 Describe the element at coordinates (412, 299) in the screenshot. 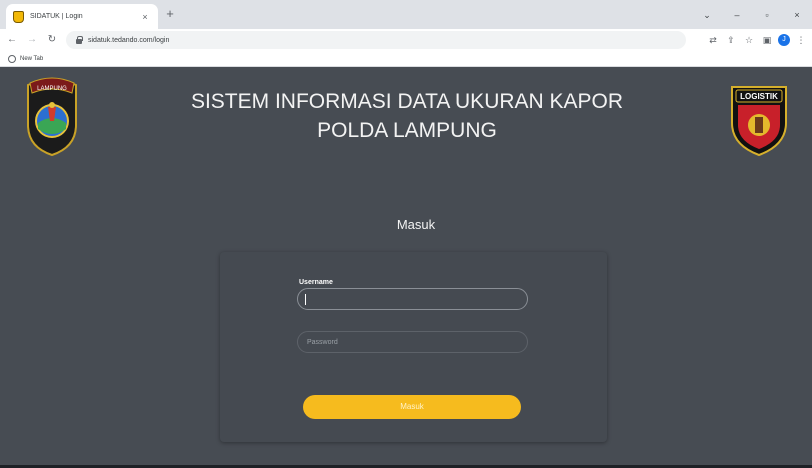

I see `username-input` at that location.